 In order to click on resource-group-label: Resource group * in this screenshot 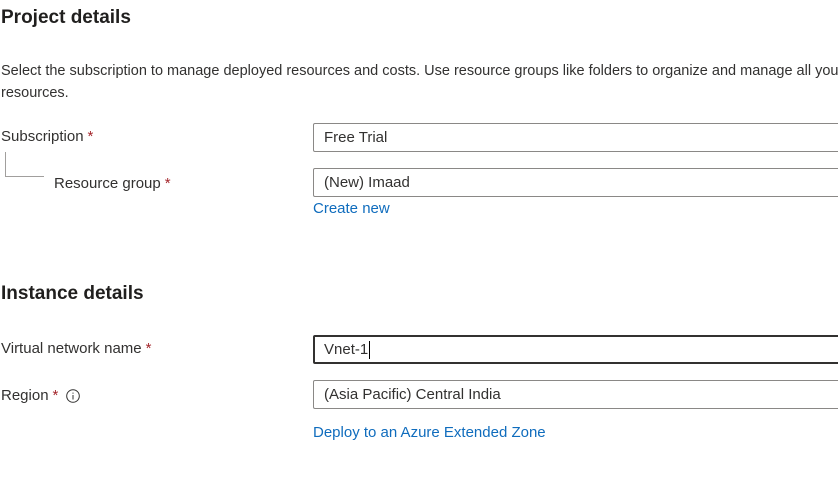, I will do `click(112, 183)`.